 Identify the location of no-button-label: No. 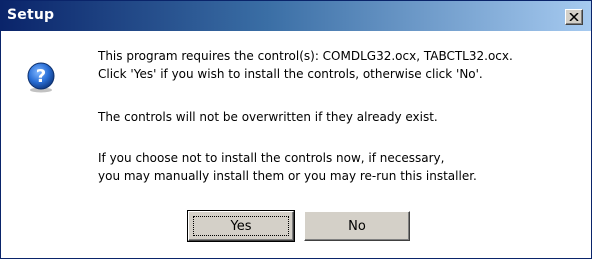
(357, 226).